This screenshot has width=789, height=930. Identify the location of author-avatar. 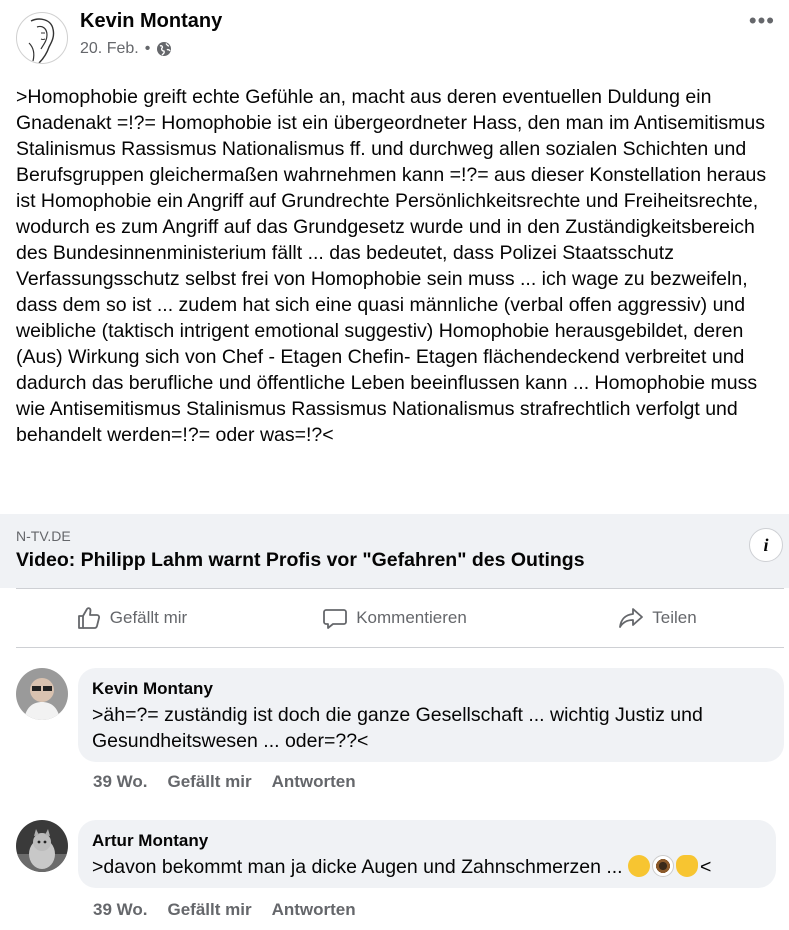
(42, 38).